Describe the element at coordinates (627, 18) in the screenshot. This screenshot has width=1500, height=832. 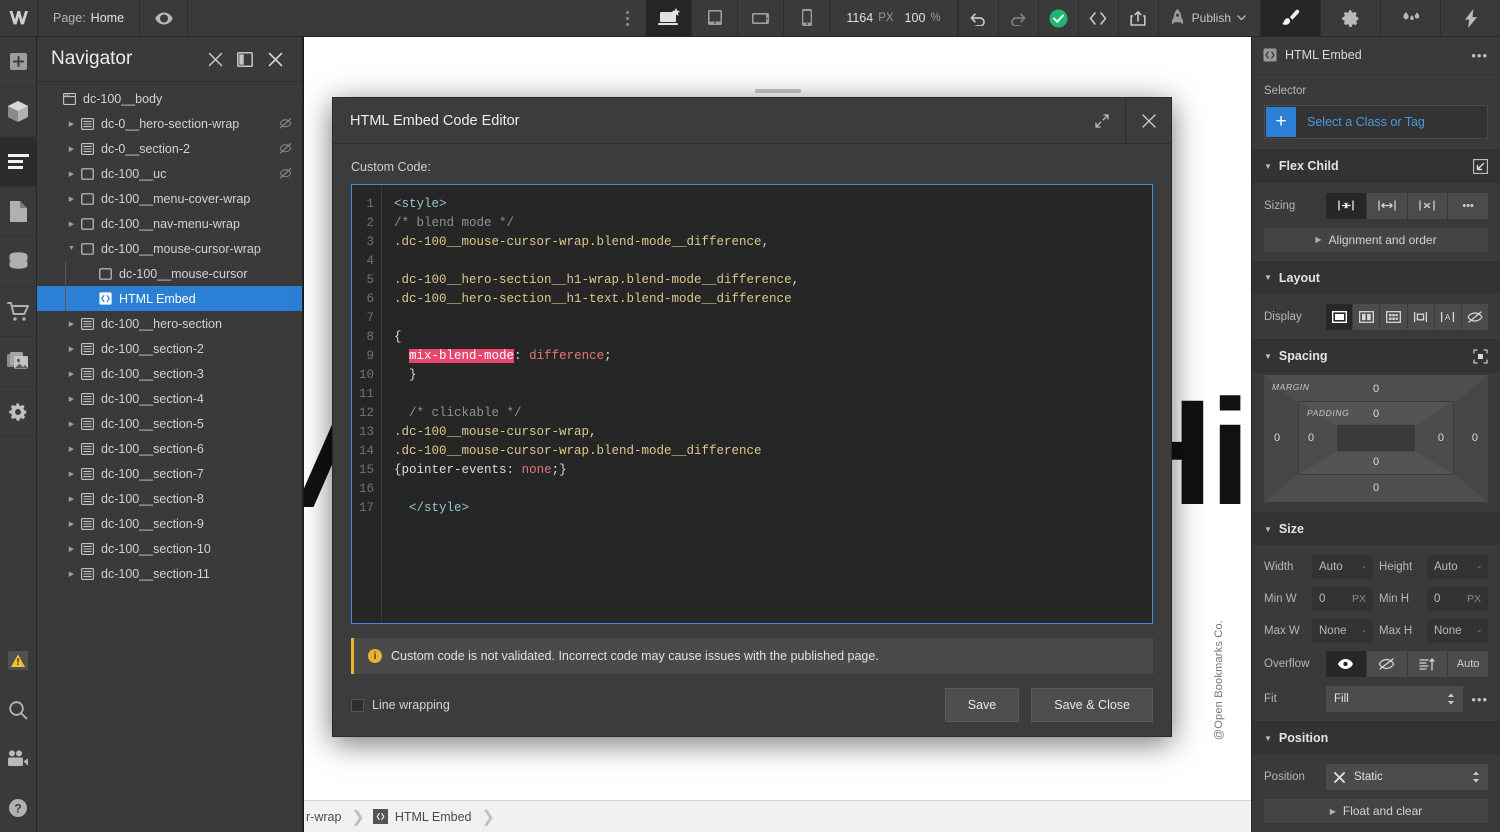
I see `more-vertical-icon` at that location.